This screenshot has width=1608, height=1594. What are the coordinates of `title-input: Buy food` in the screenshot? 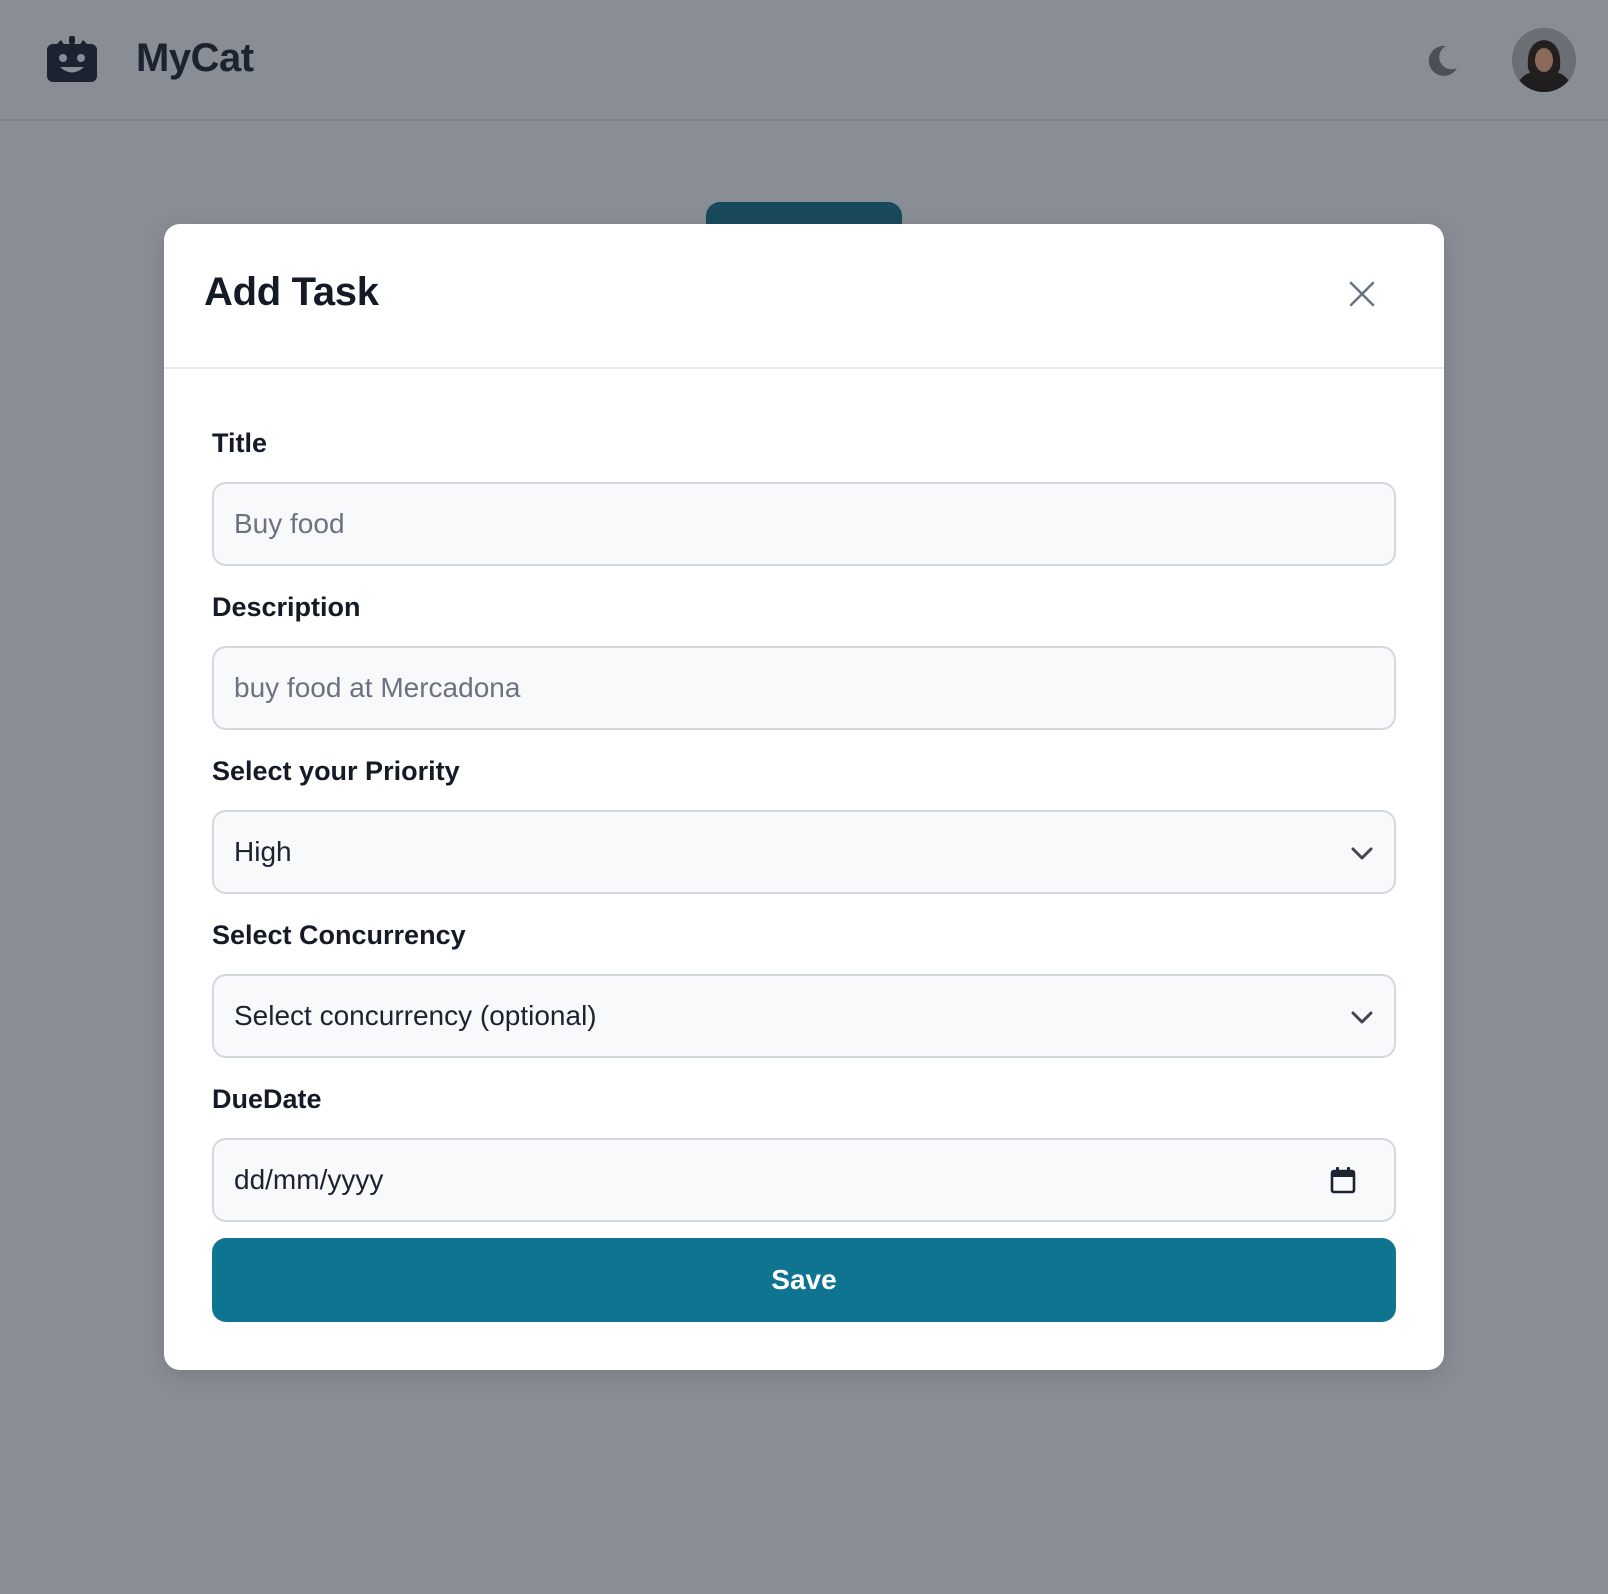 It's located at (804, 524).